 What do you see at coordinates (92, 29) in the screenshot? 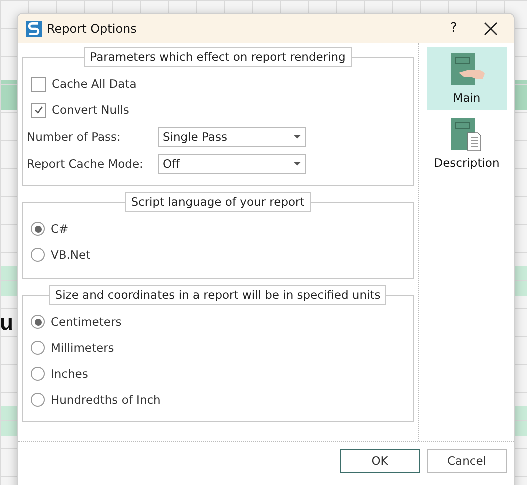
I see `window-title: Report Options` at bounding box center [92, 29].